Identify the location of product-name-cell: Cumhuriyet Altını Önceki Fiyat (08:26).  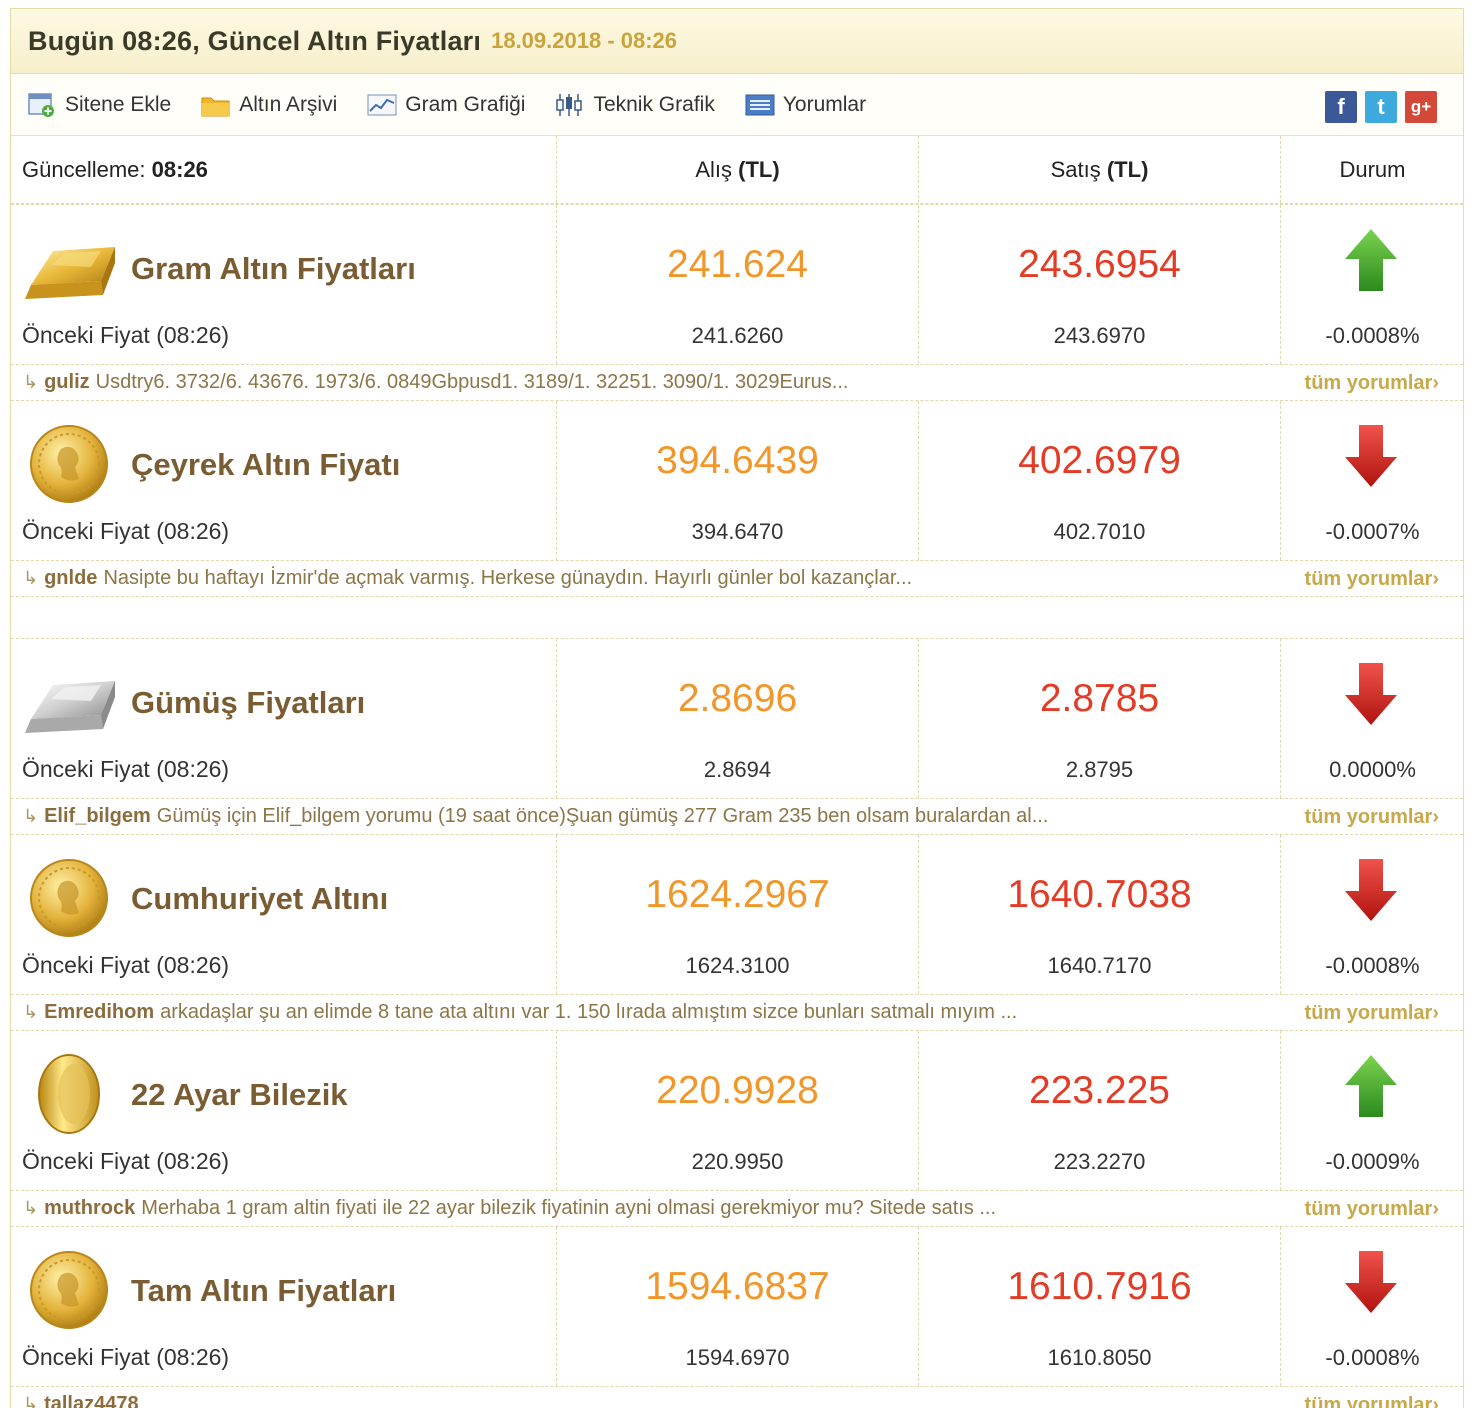
(283, 914).